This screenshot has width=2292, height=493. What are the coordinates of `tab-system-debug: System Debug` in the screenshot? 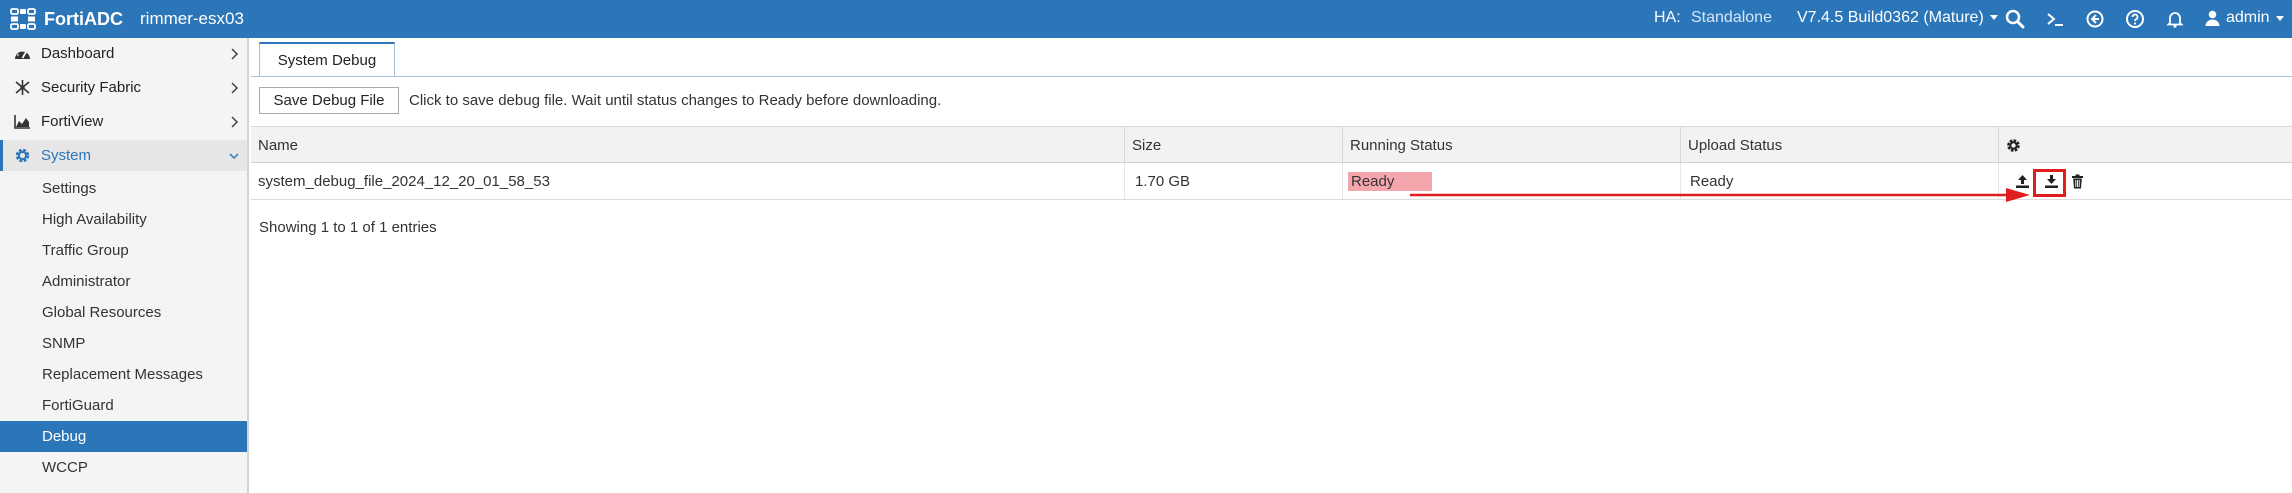 It's located at (327, 59).